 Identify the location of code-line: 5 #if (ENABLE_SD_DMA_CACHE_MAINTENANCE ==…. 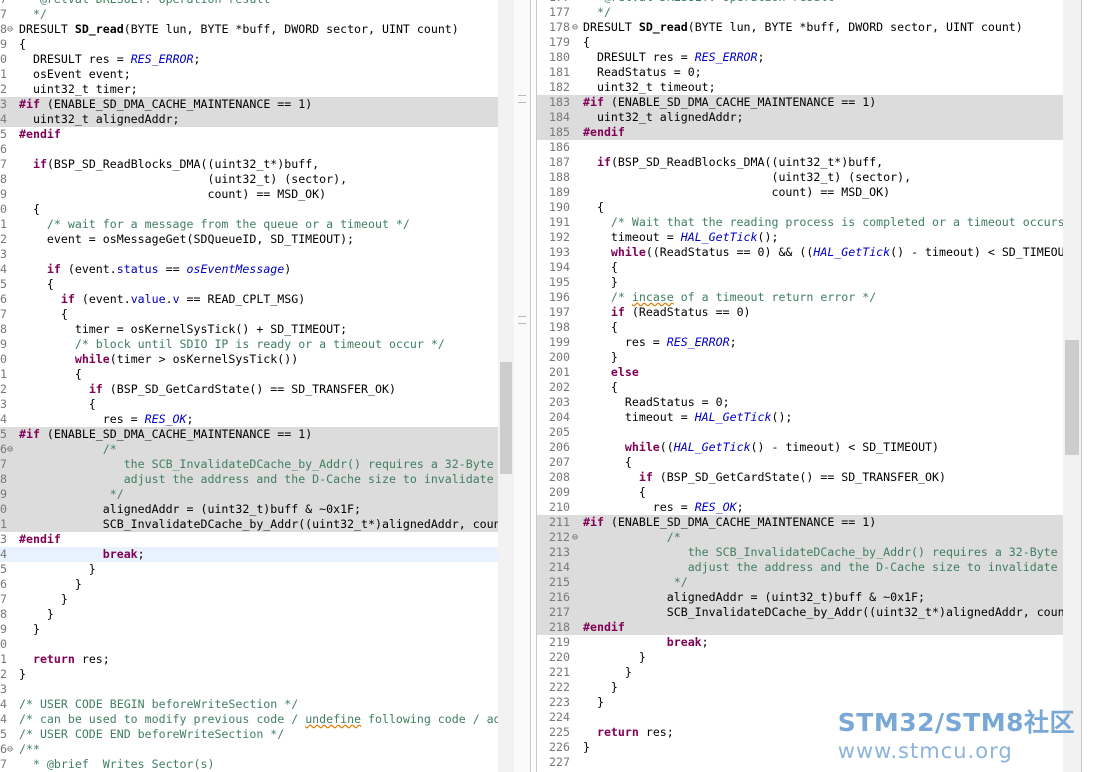
(249, 434).